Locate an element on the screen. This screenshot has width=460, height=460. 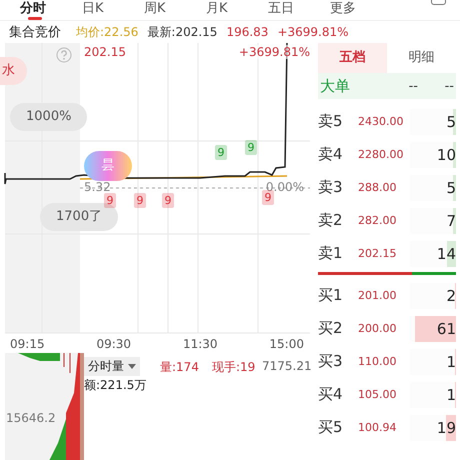
volume-axis-label: 7175.21 is located at coordinates (287, 366).